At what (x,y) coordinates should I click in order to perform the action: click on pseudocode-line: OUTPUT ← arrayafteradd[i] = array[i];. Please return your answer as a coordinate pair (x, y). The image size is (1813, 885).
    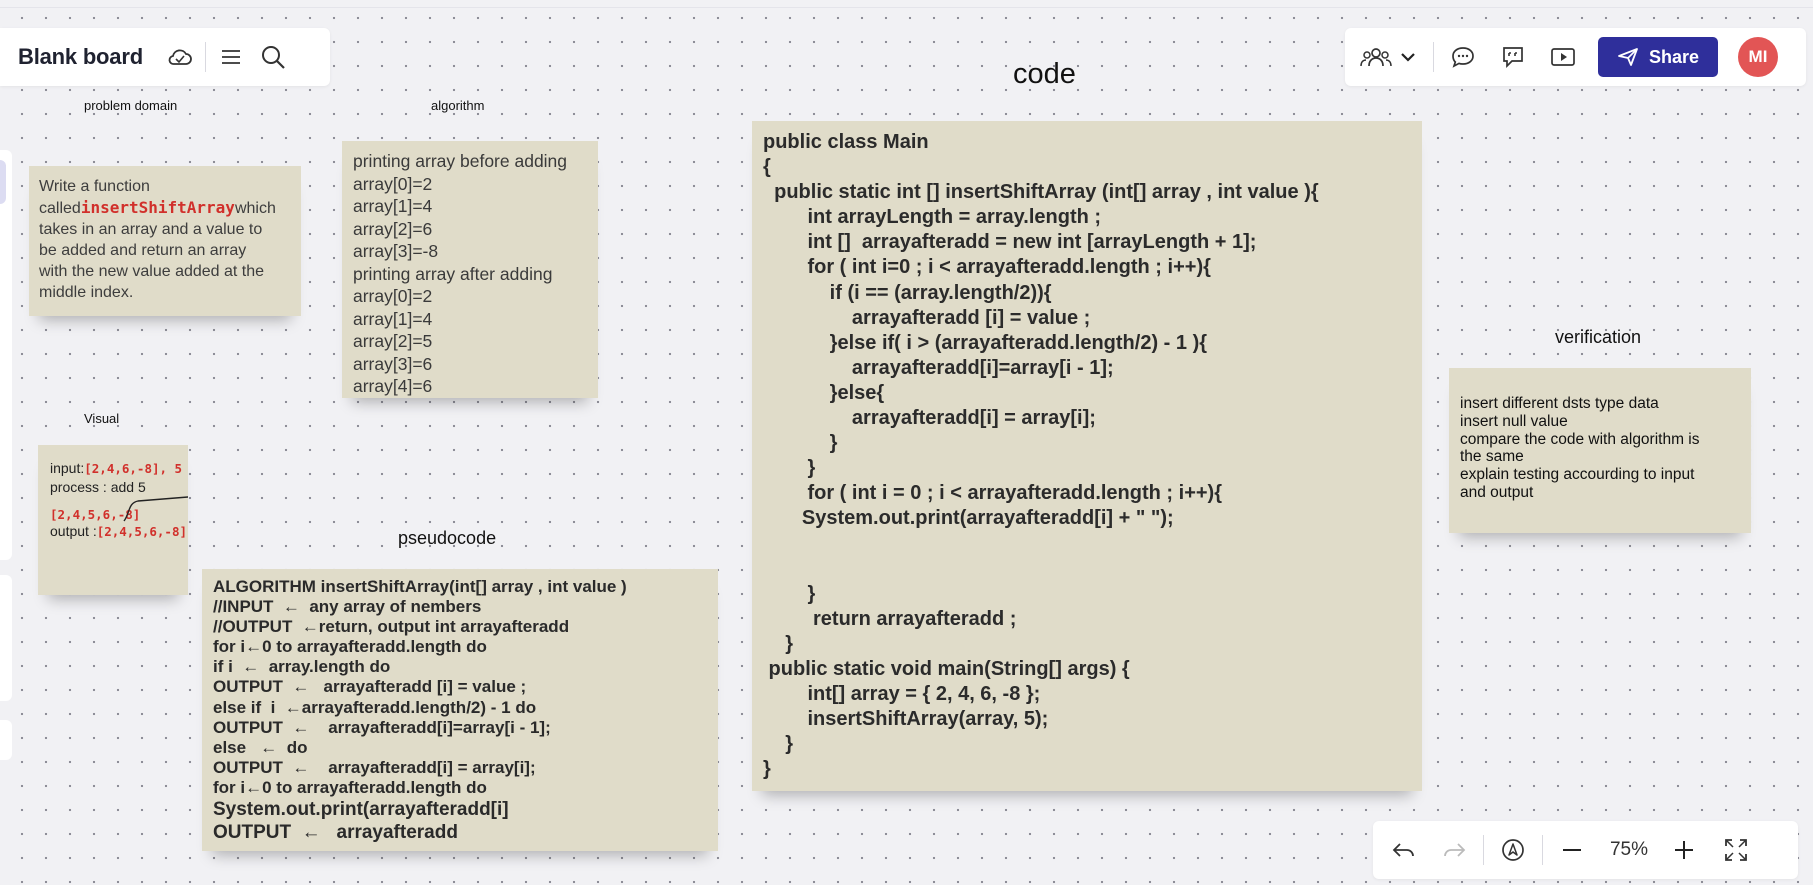
    Looking at the image, I should click on (374, 767).